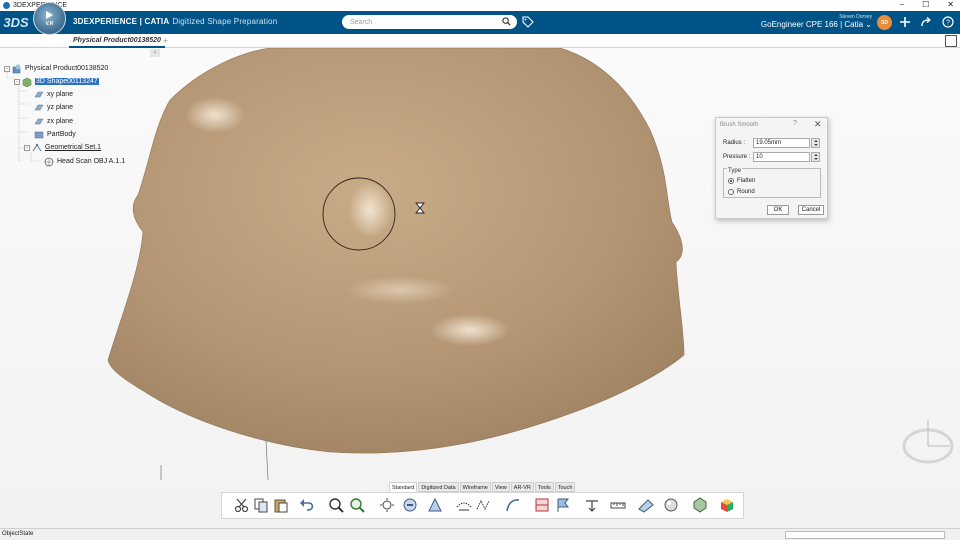  Describe the element at coordinates (700, 505) in the screenshot. I see `render-icon` at that location.